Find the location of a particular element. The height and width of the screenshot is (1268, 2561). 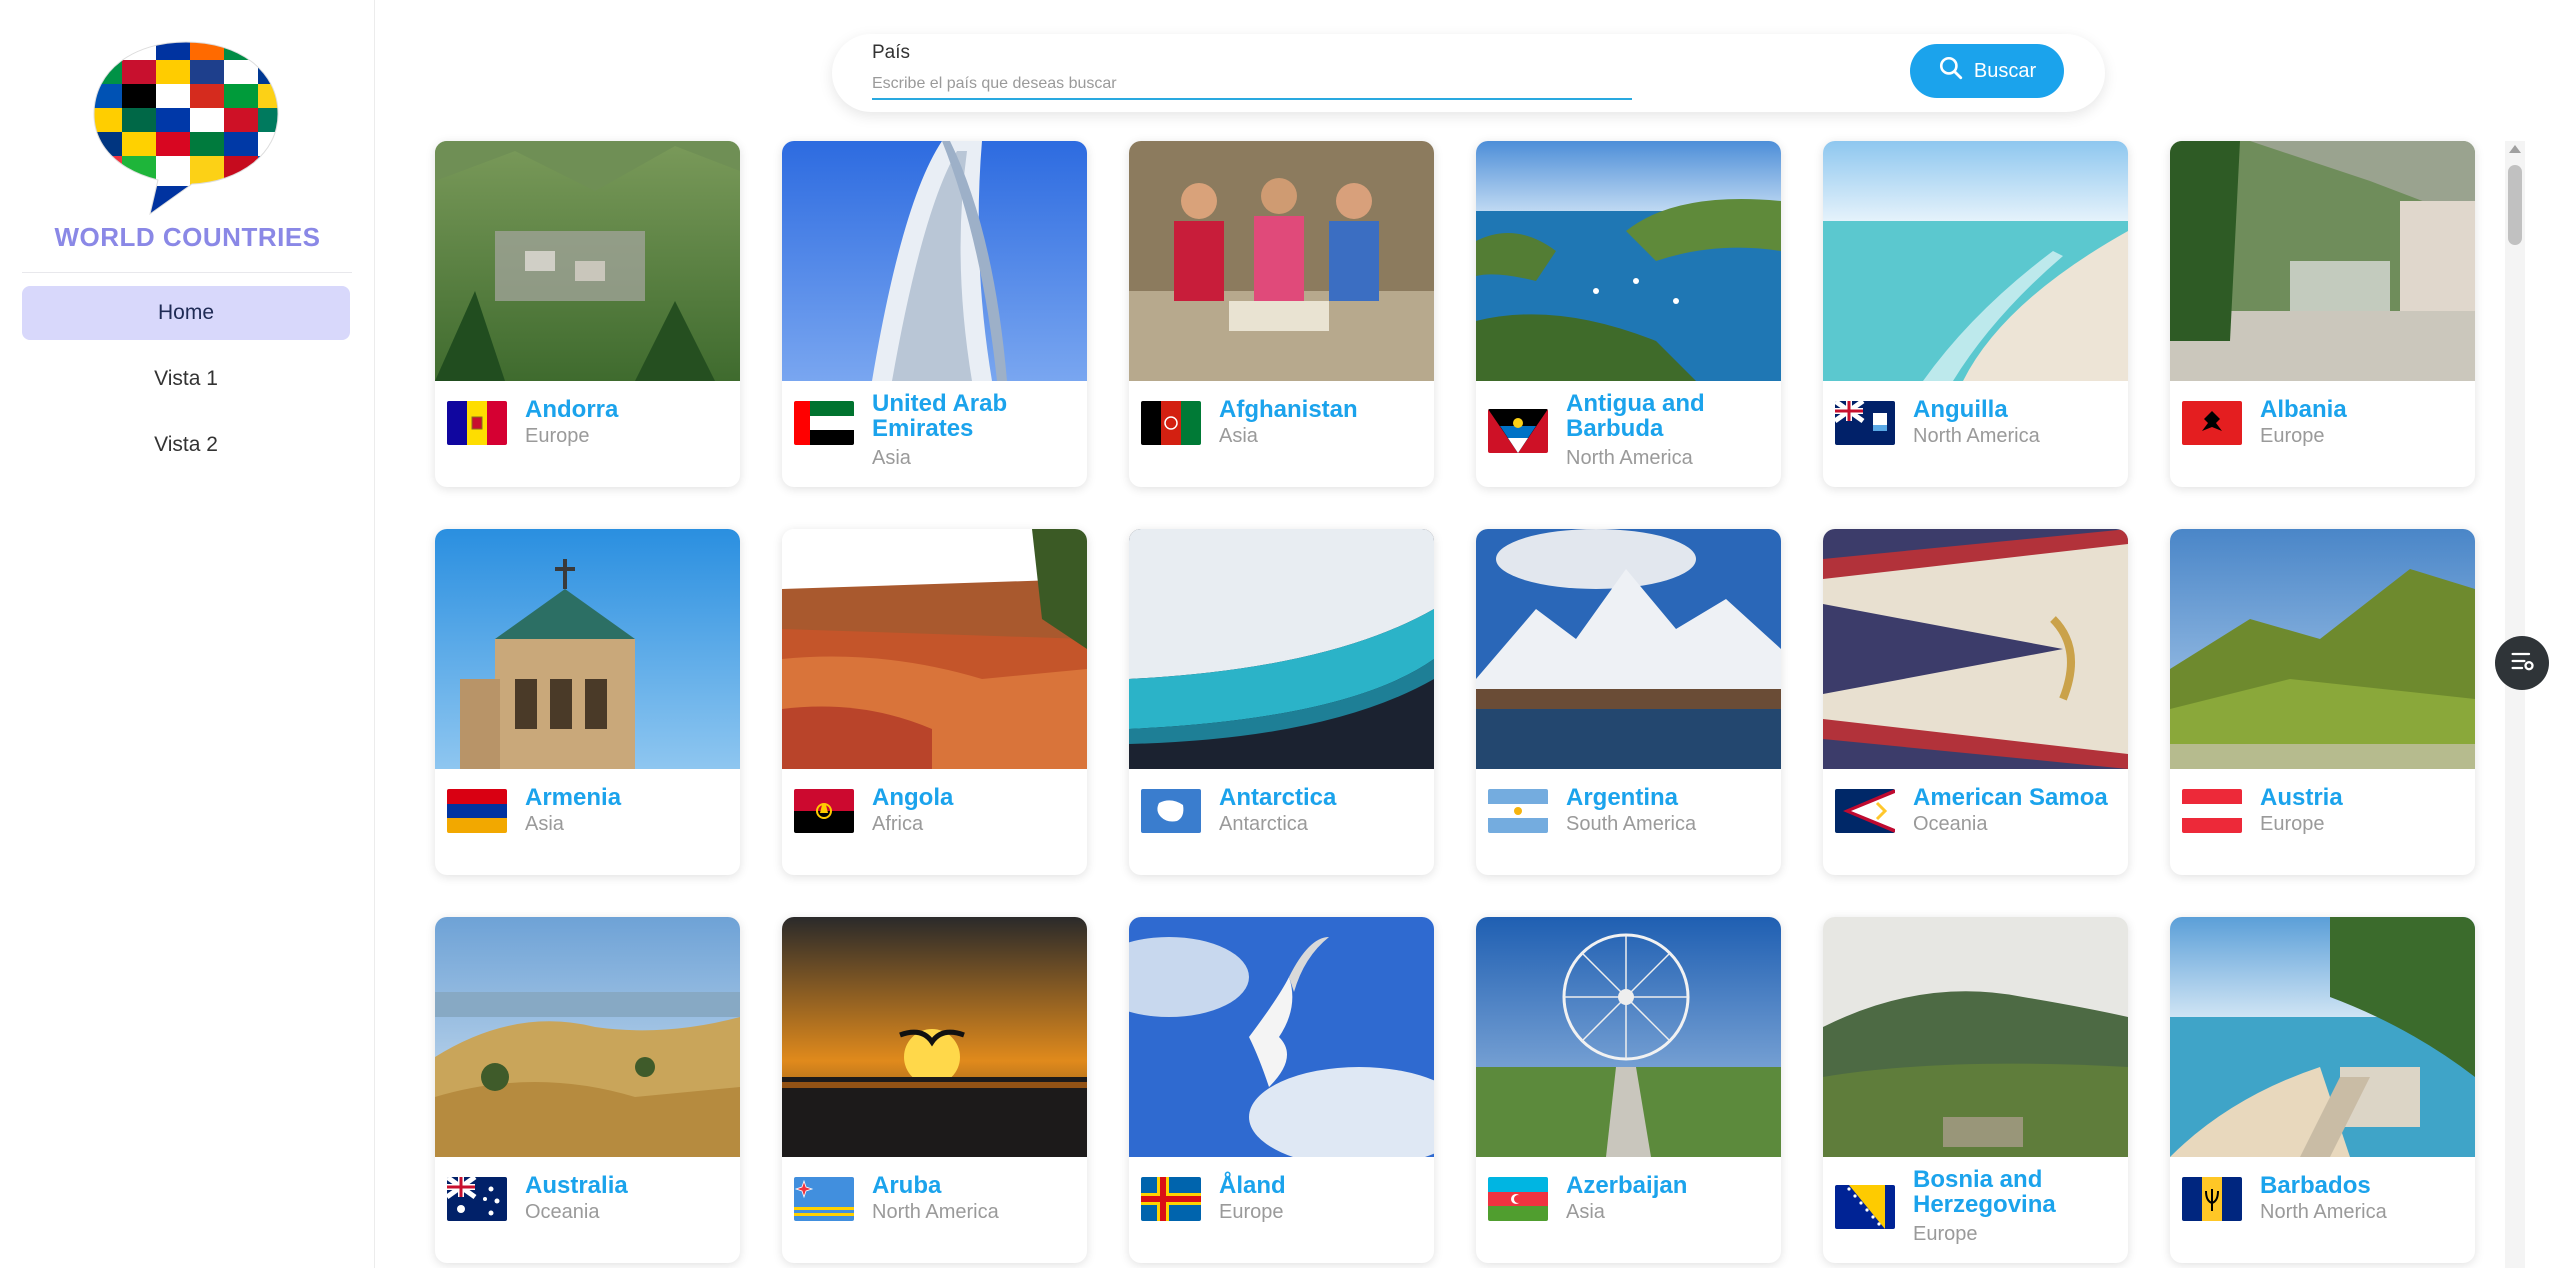

country-card-american-samoa: American Samoa Oceania is located at coordinates (1975, 702).